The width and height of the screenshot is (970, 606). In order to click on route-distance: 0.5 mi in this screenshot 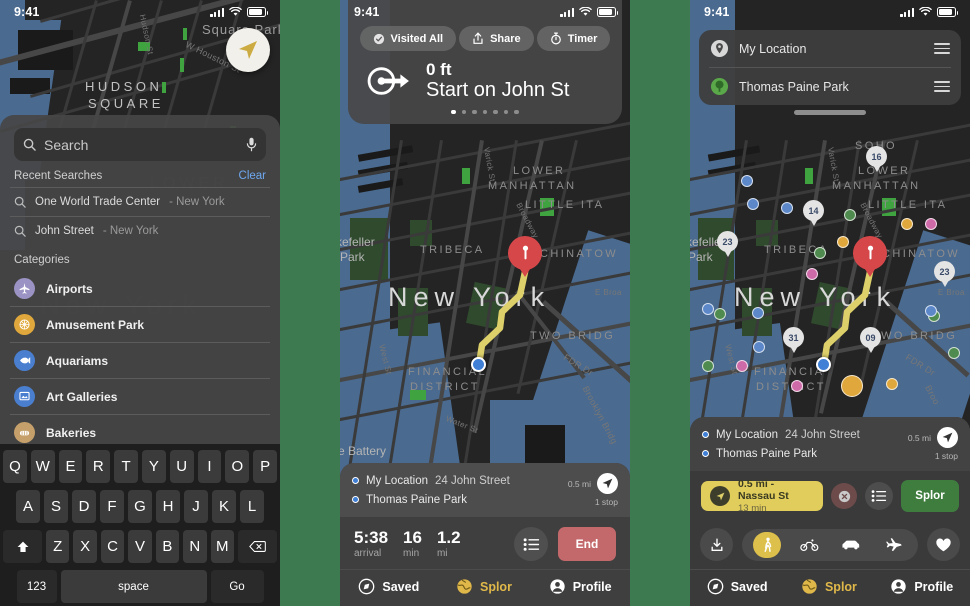, I will do `click(579, 483)`.